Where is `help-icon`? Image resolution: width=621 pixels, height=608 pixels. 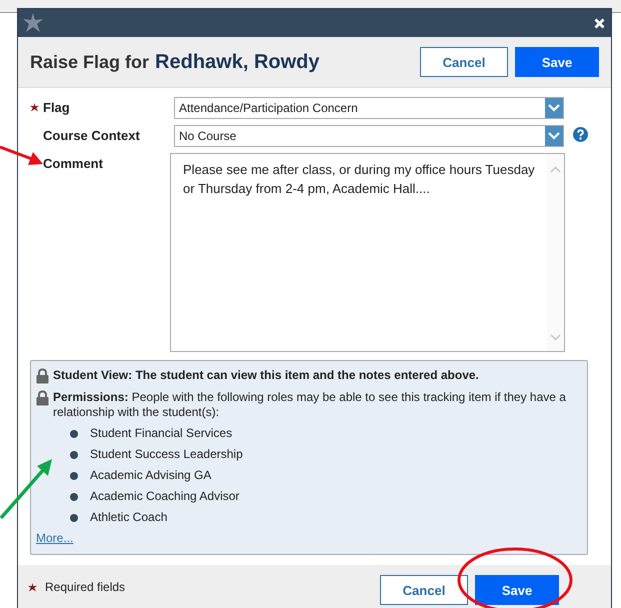
help-icon is located at coordinates (580, 134).